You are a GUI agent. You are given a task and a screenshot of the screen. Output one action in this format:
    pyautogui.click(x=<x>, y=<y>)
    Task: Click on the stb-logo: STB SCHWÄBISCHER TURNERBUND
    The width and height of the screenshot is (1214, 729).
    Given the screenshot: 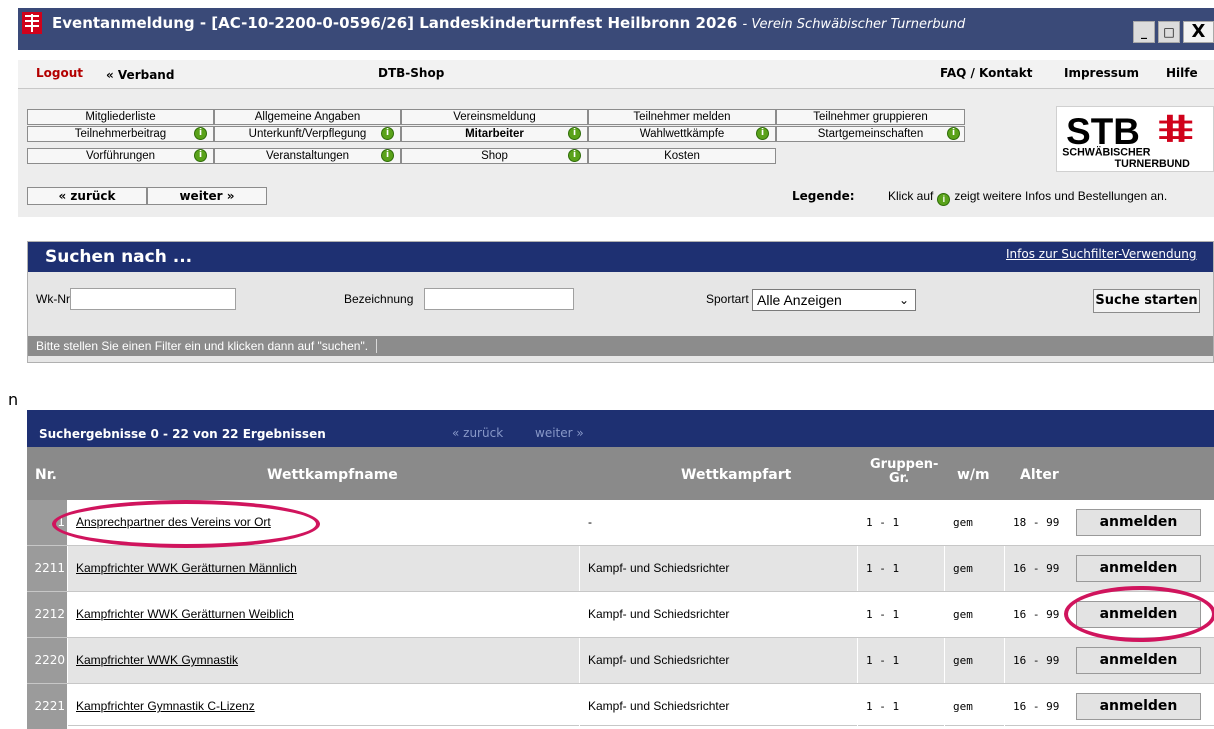 What is the action you would take?
    pyautogui.click(x=1135, y=139)
    